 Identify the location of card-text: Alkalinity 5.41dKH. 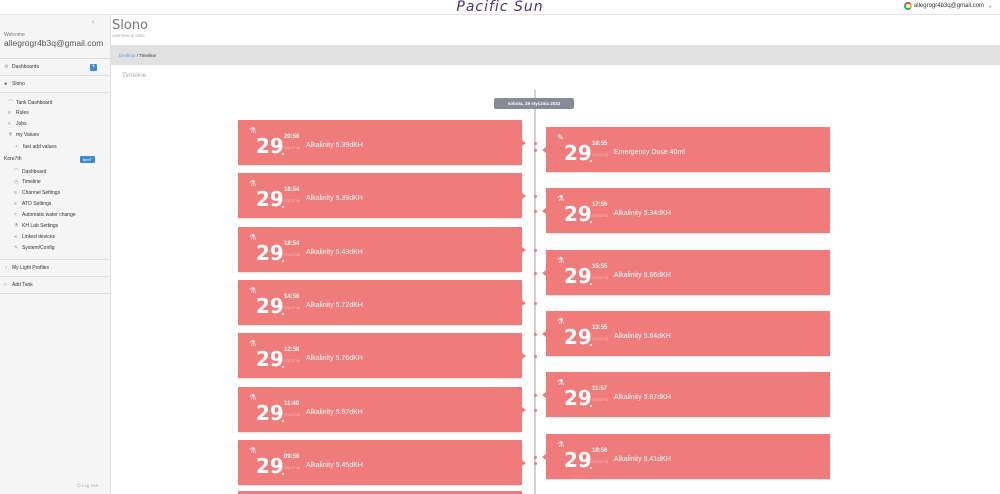
(642, 459).